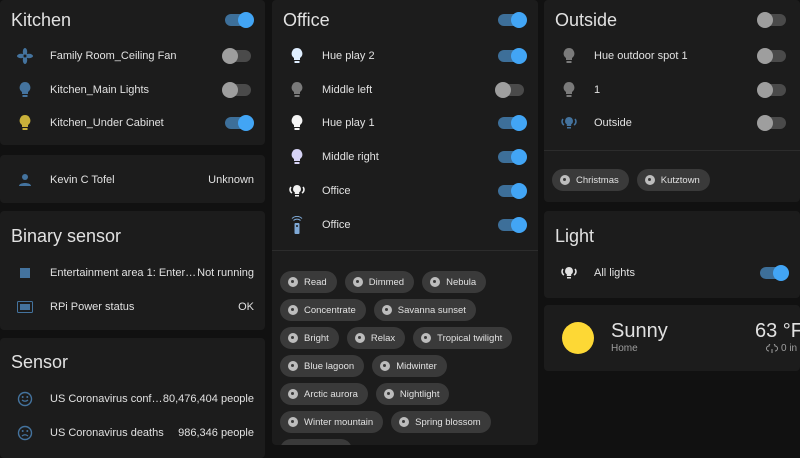  I want to click on scene-chip: Nebula, so click(454, 282).